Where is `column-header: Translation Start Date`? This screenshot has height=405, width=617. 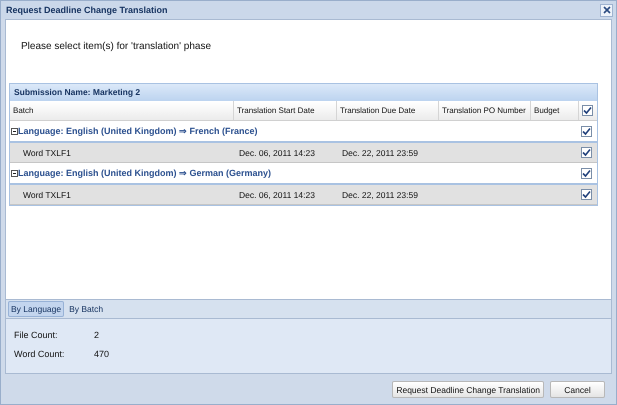
column-header: Translation Start Date is located at coordinates (285, 110).